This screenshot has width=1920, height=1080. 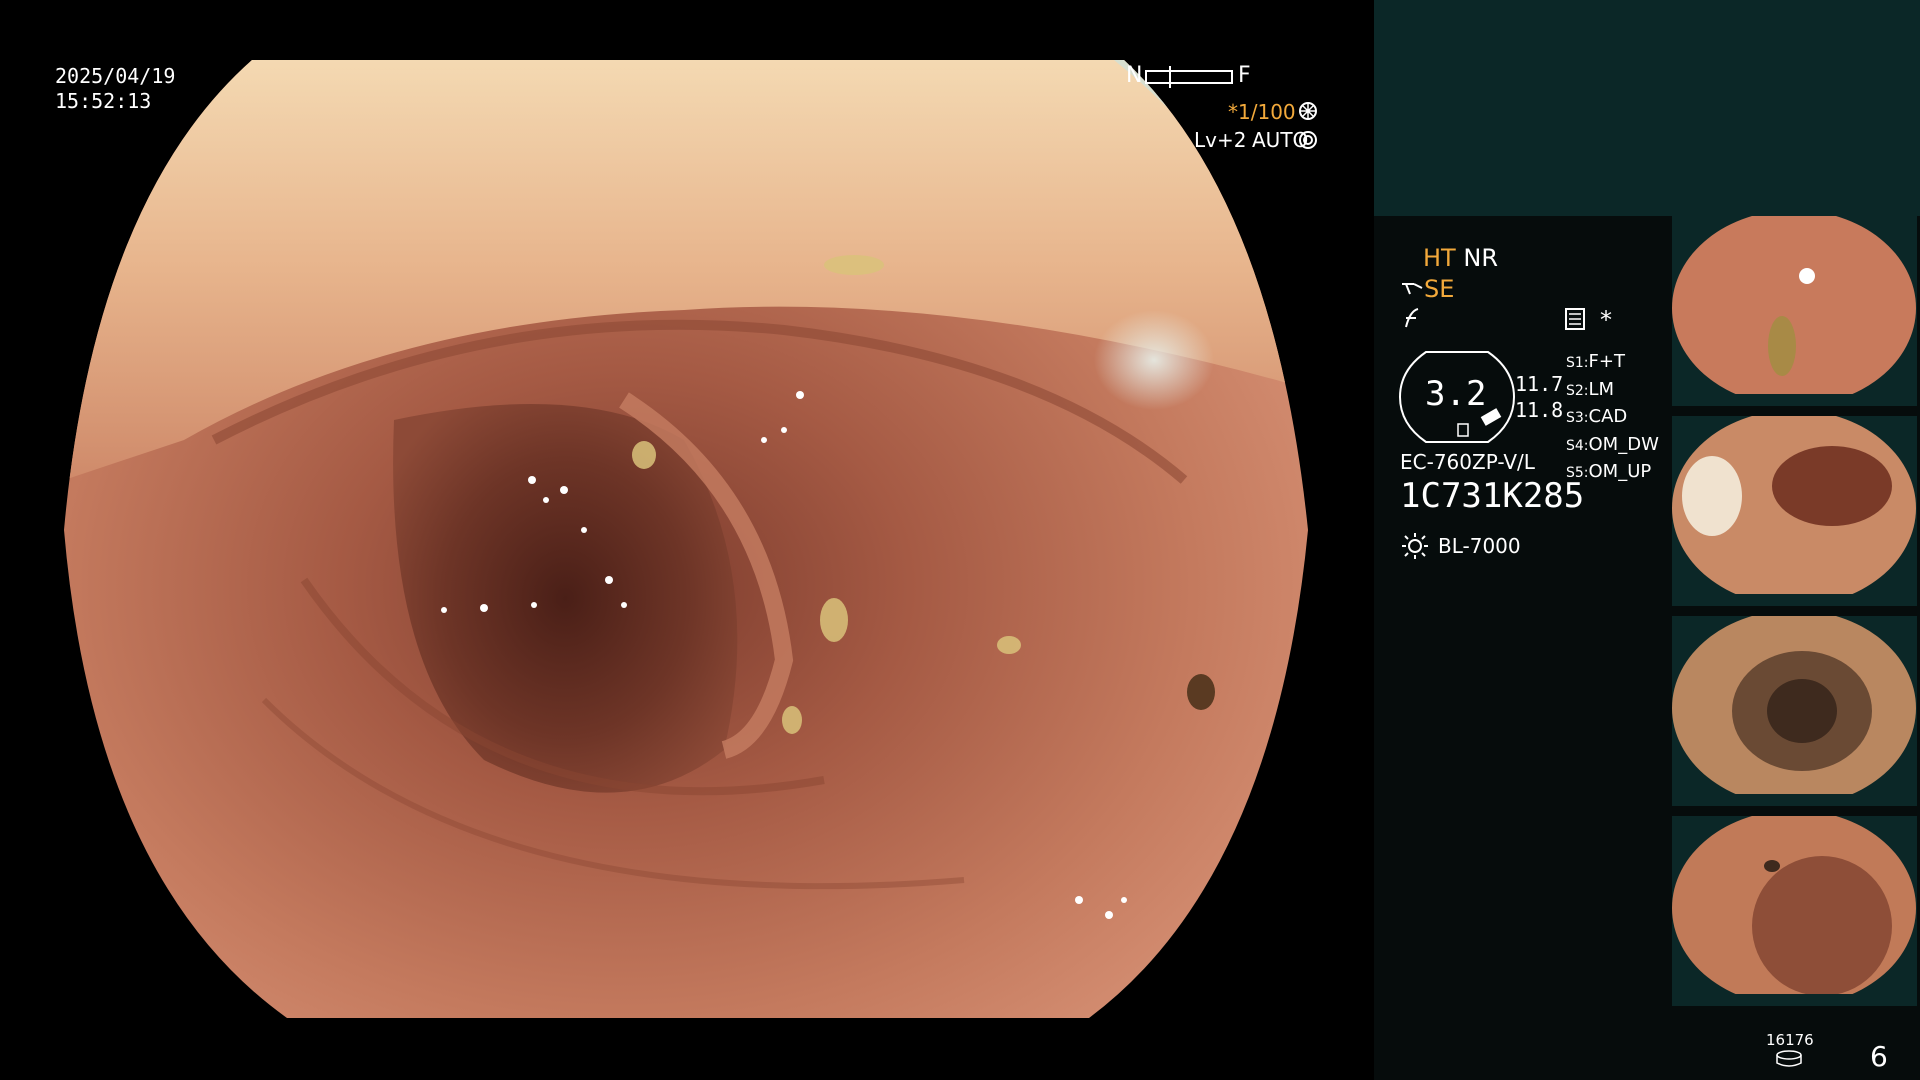 I want to click on level-value: Lv+2, so click(x=1220, y=140).